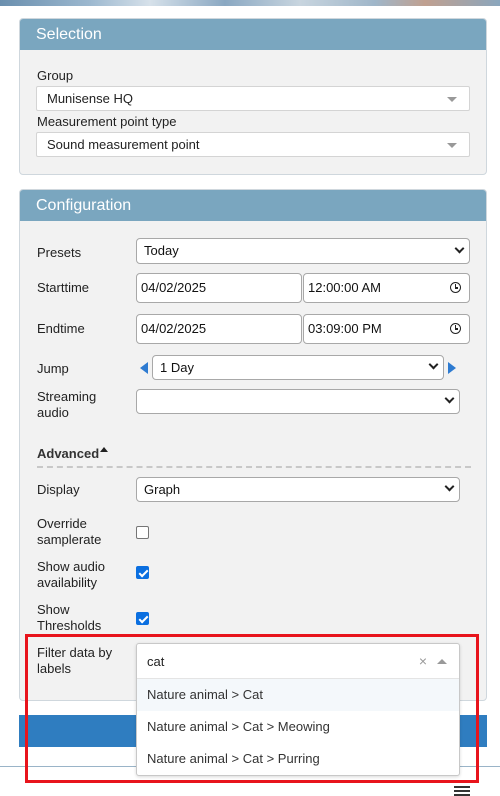  I want to click on show-thresholds-checkbox, so click(142, 618).